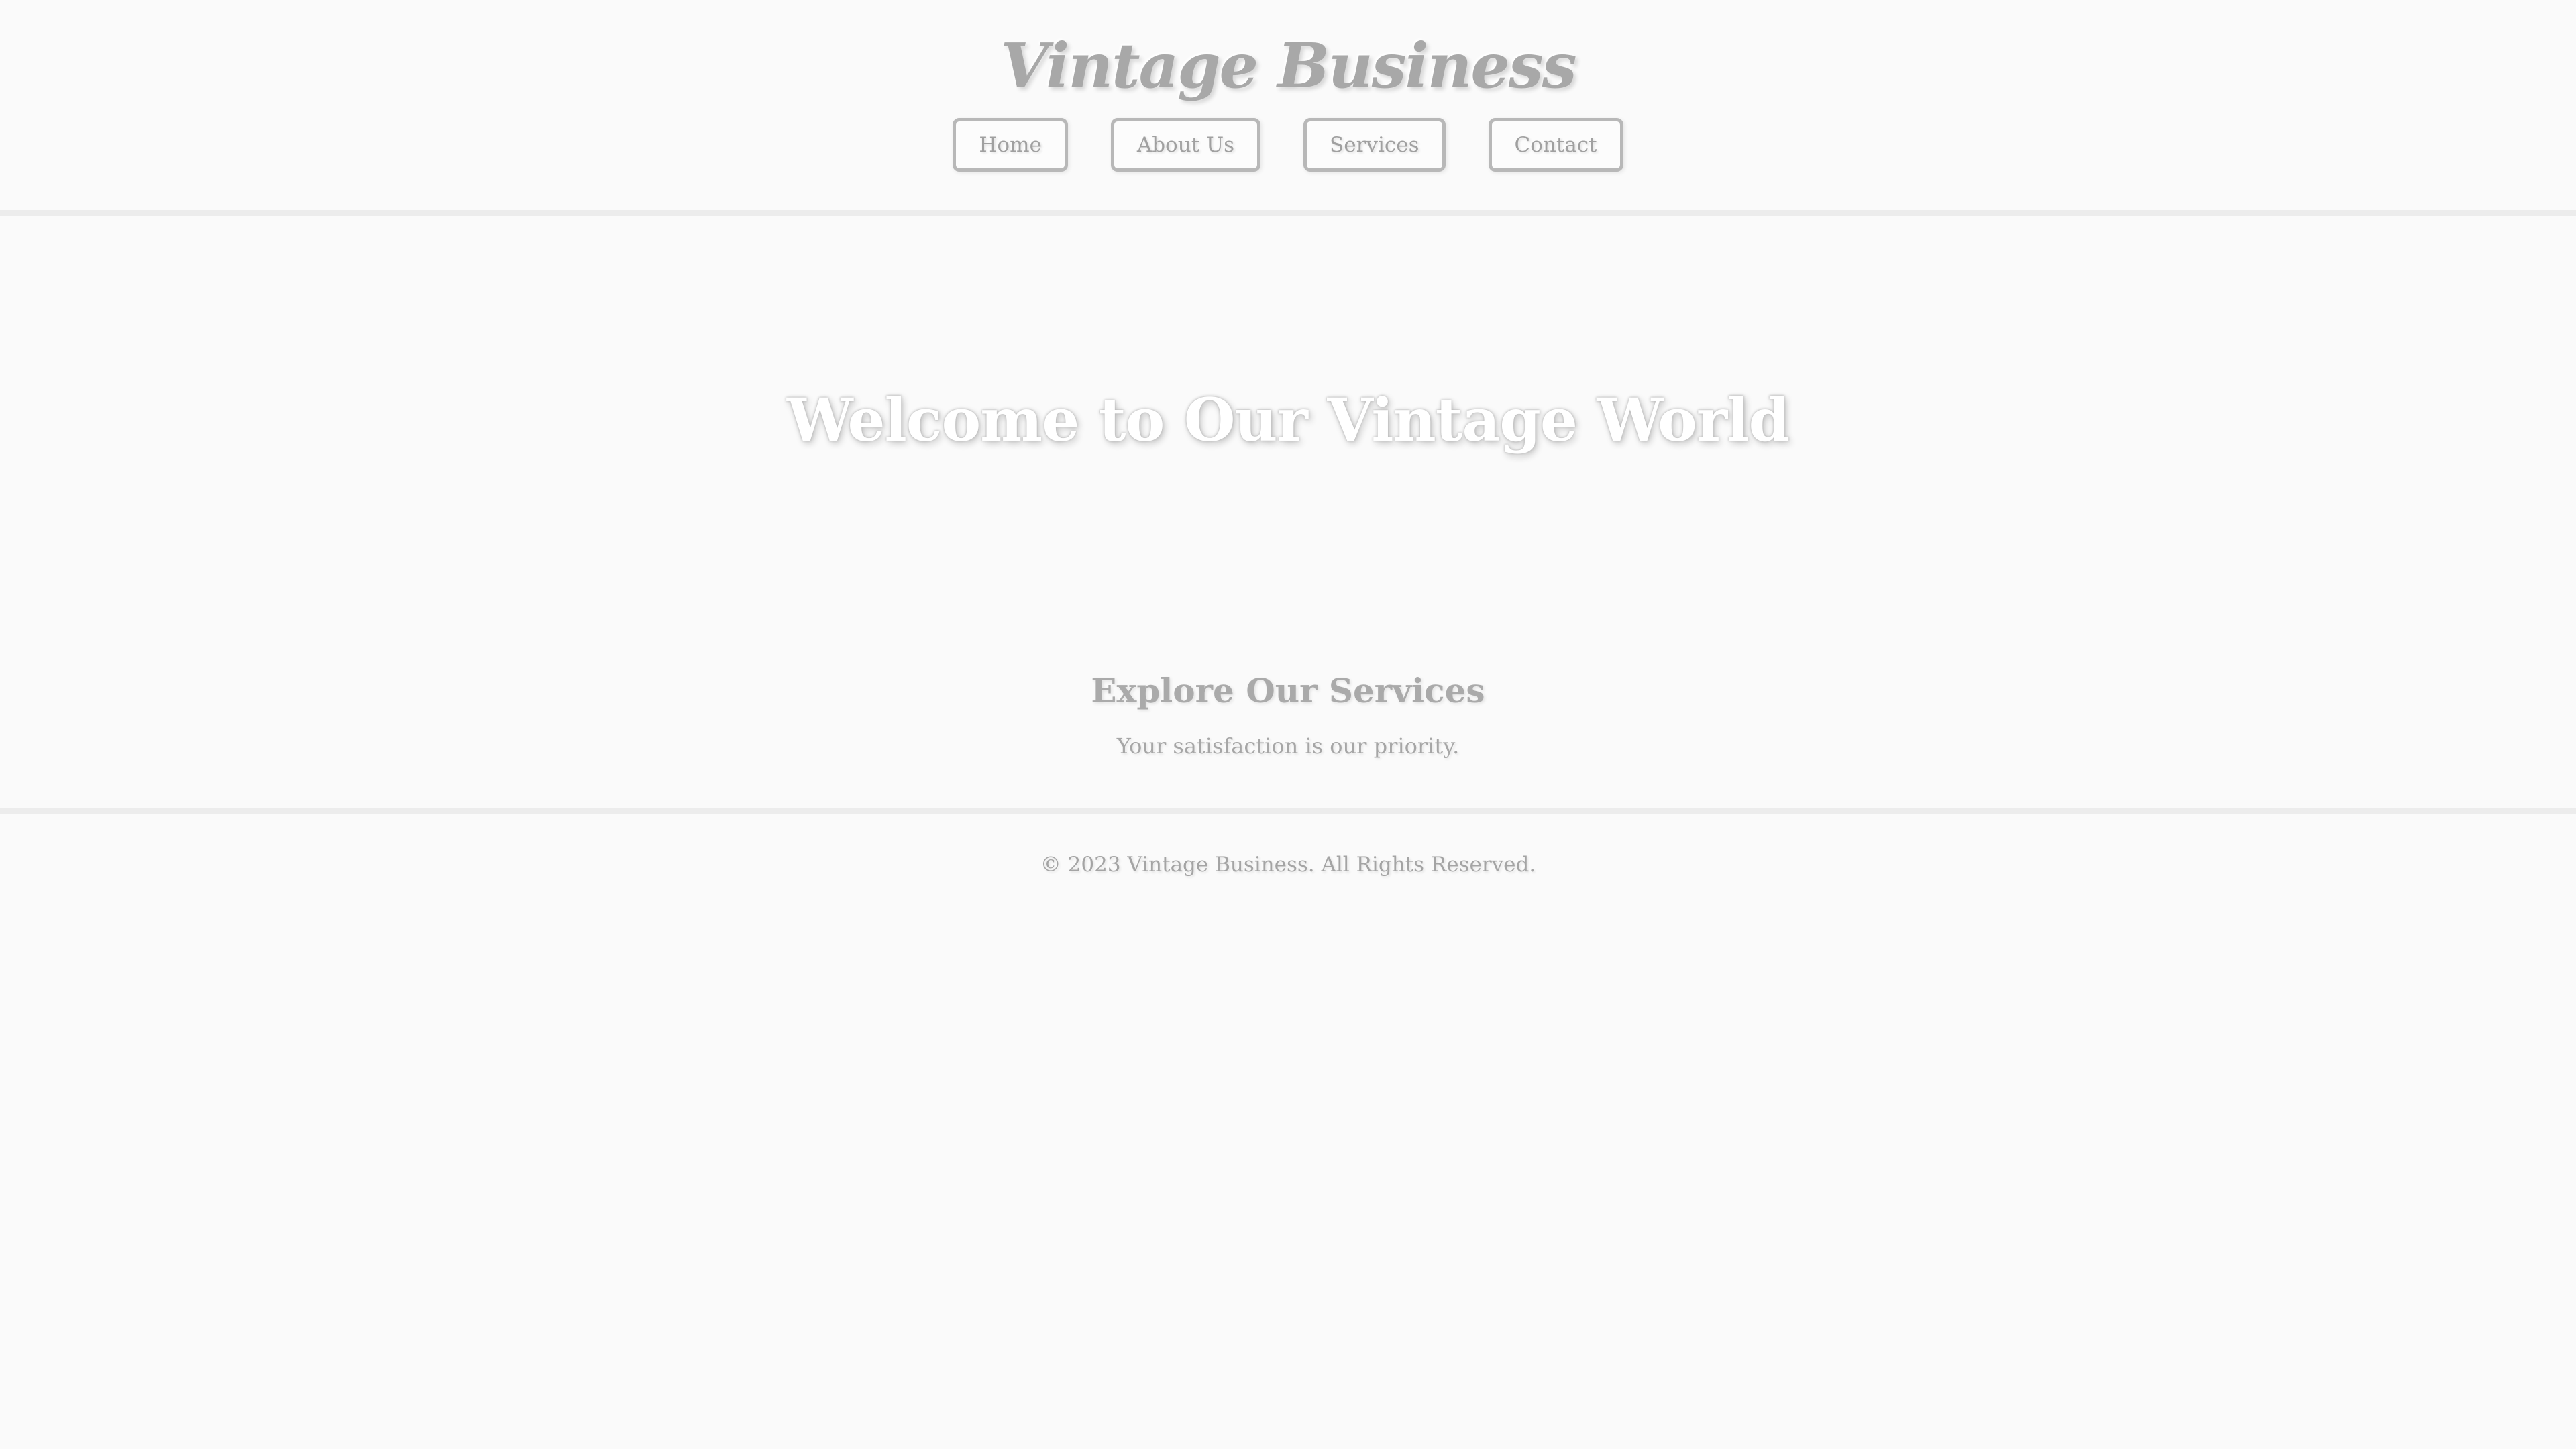 The height and width of the screenshot is (1449, 2576). I want to click on brand-logo: Vintage Business, so click(1288, 65).